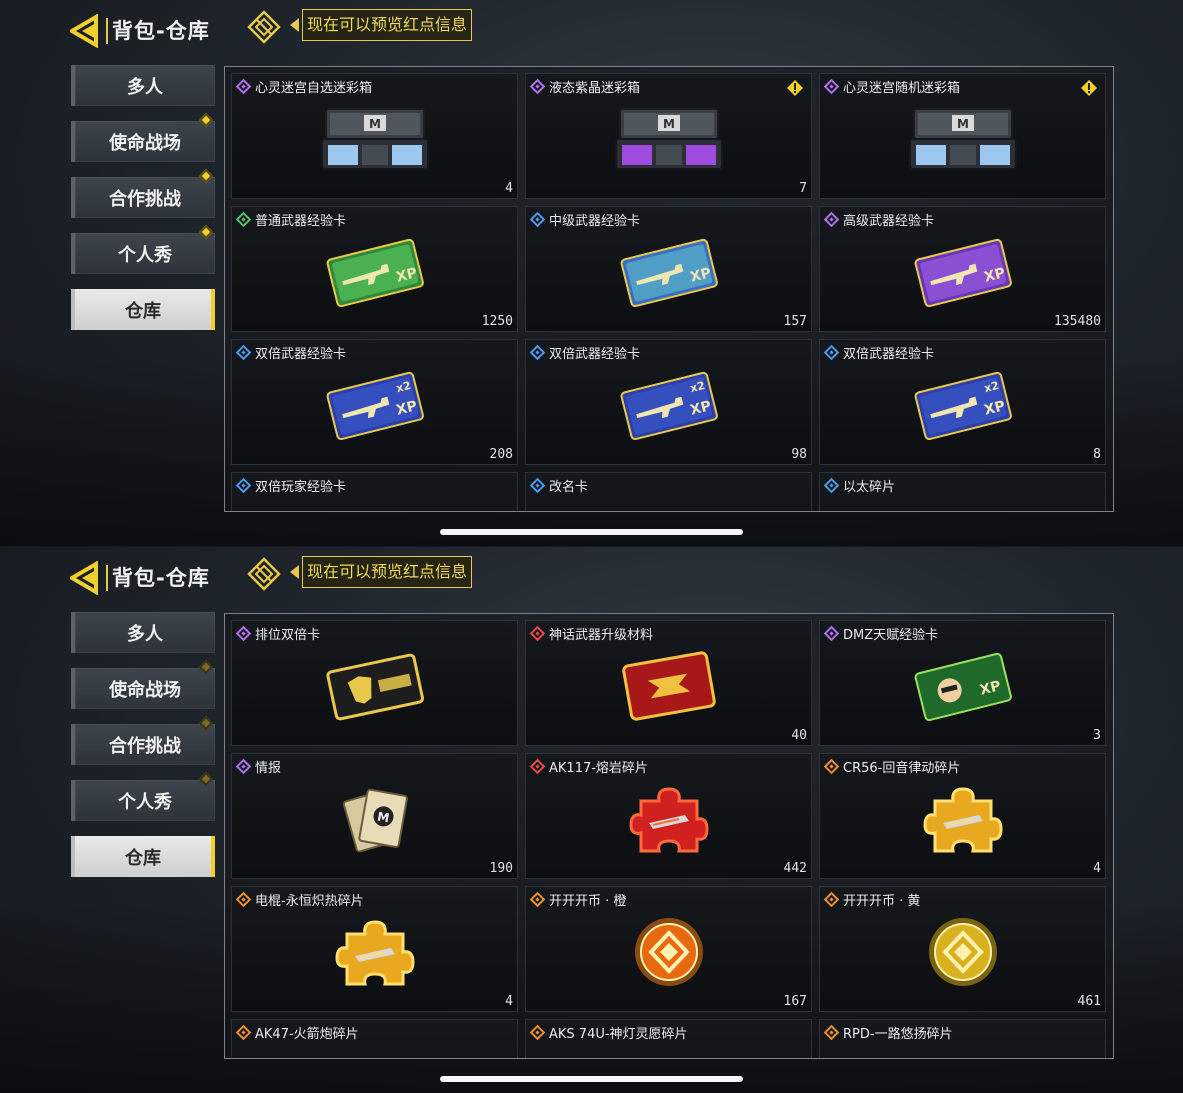 The image size is (1183, 1093). Describe the element at coordinates (891, 86) in the screenshot. I see `item-name: 心灵迷宫随机迷彩箱` at that location.